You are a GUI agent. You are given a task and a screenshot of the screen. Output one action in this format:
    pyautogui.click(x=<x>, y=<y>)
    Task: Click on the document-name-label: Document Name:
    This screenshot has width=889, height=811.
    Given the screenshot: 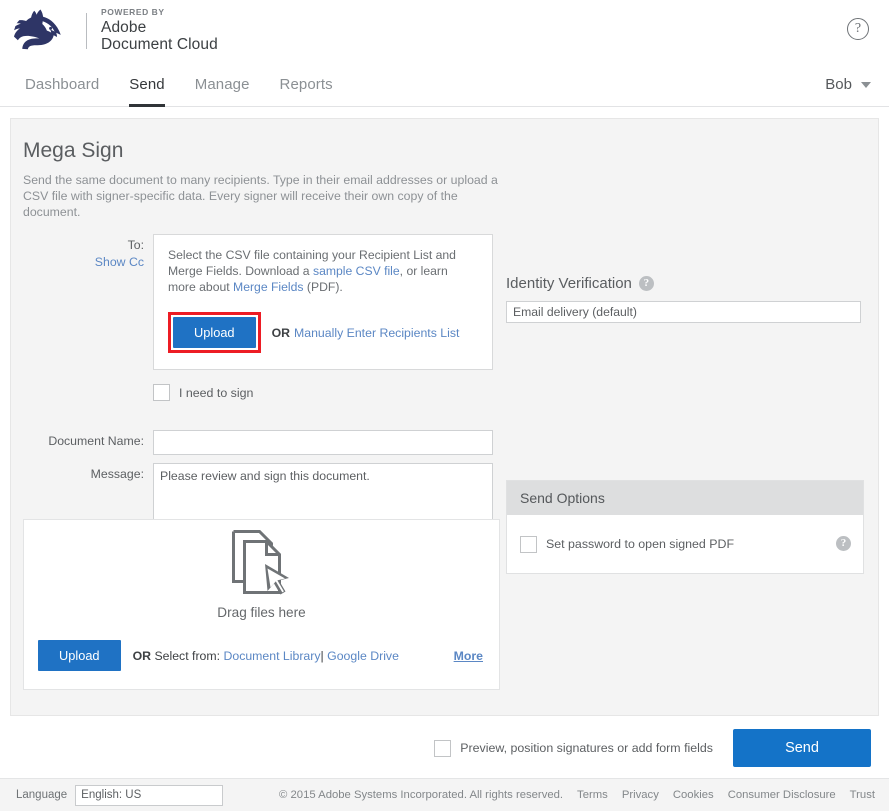 What is the action you would take?
    pyautogui.click(x=96, y=441)
    